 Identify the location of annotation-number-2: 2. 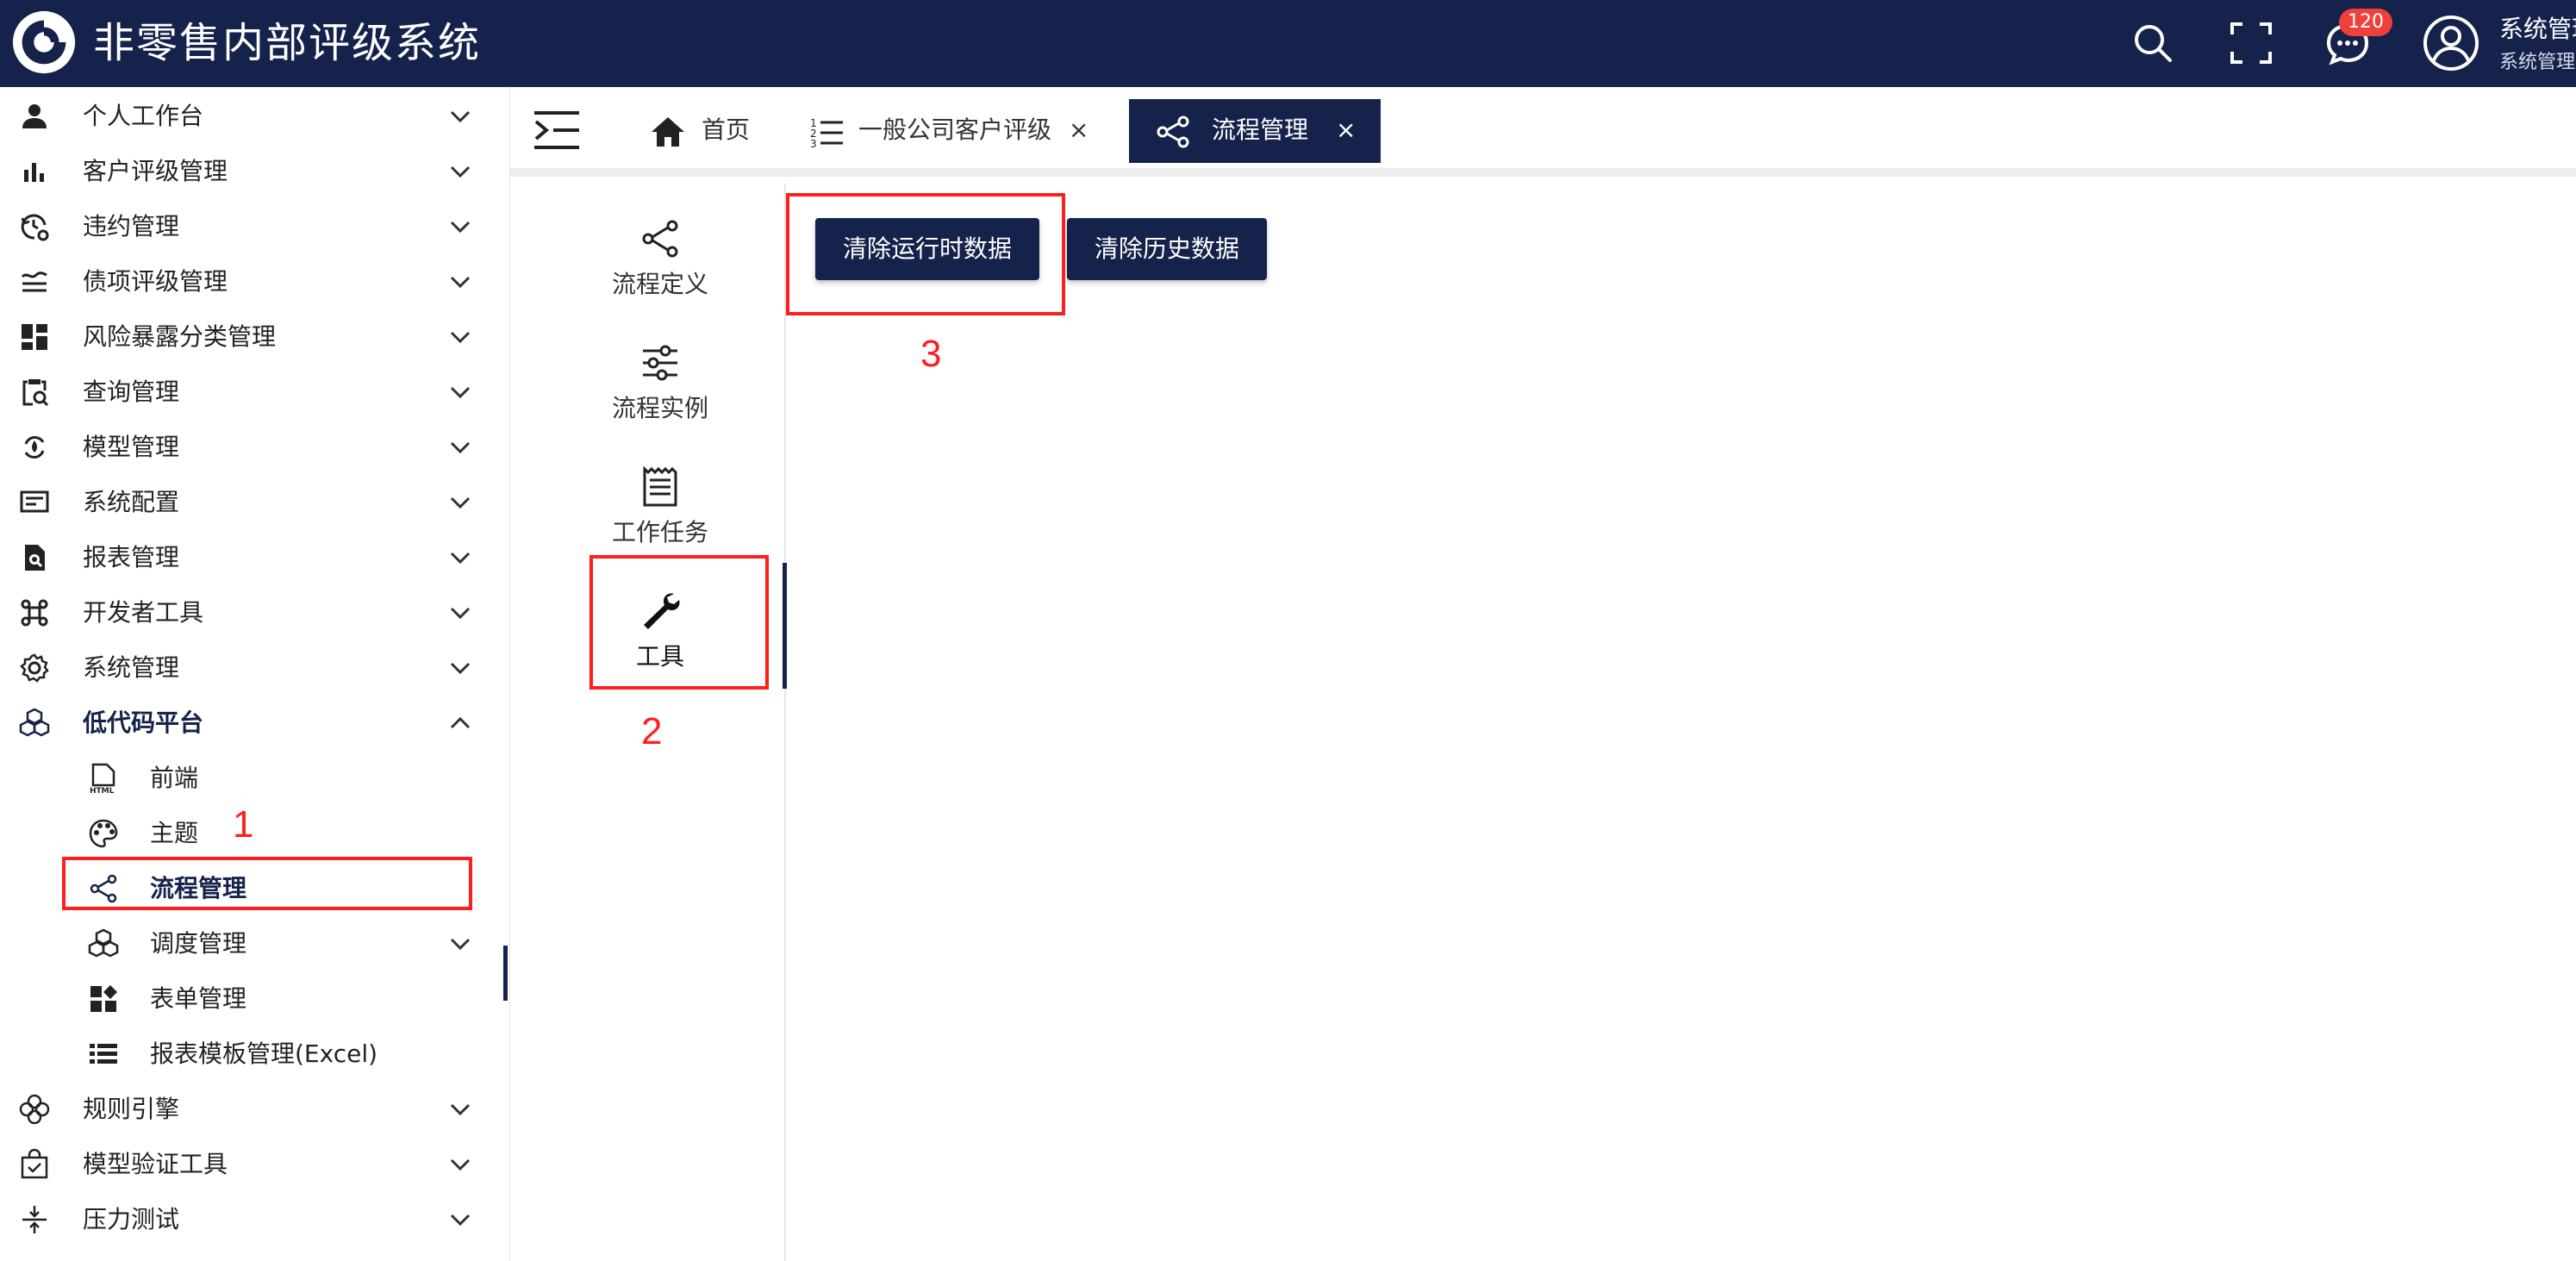
(652, 731).